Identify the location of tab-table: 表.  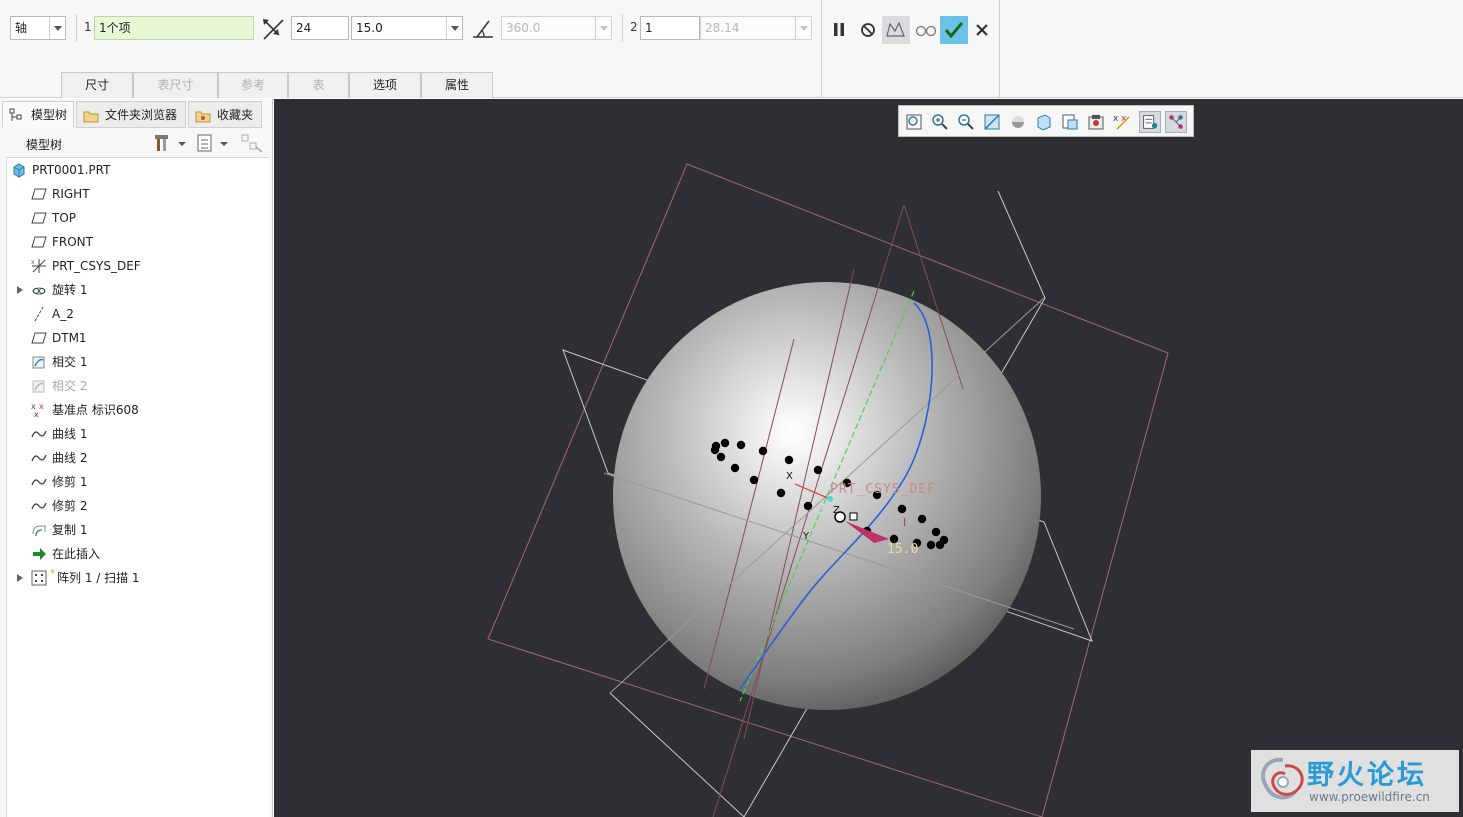
(318, 85).